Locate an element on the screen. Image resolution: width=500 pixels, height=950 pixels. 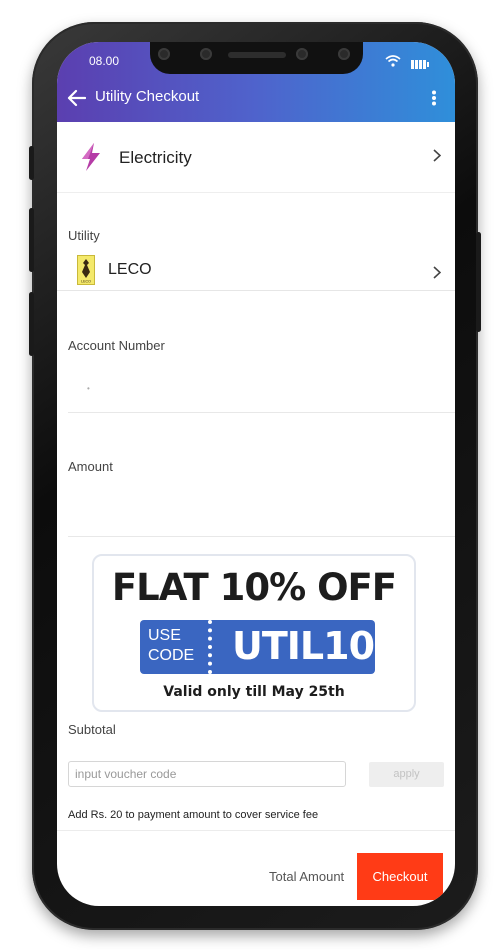
use-label: USE is located at coordinates (164, 635).